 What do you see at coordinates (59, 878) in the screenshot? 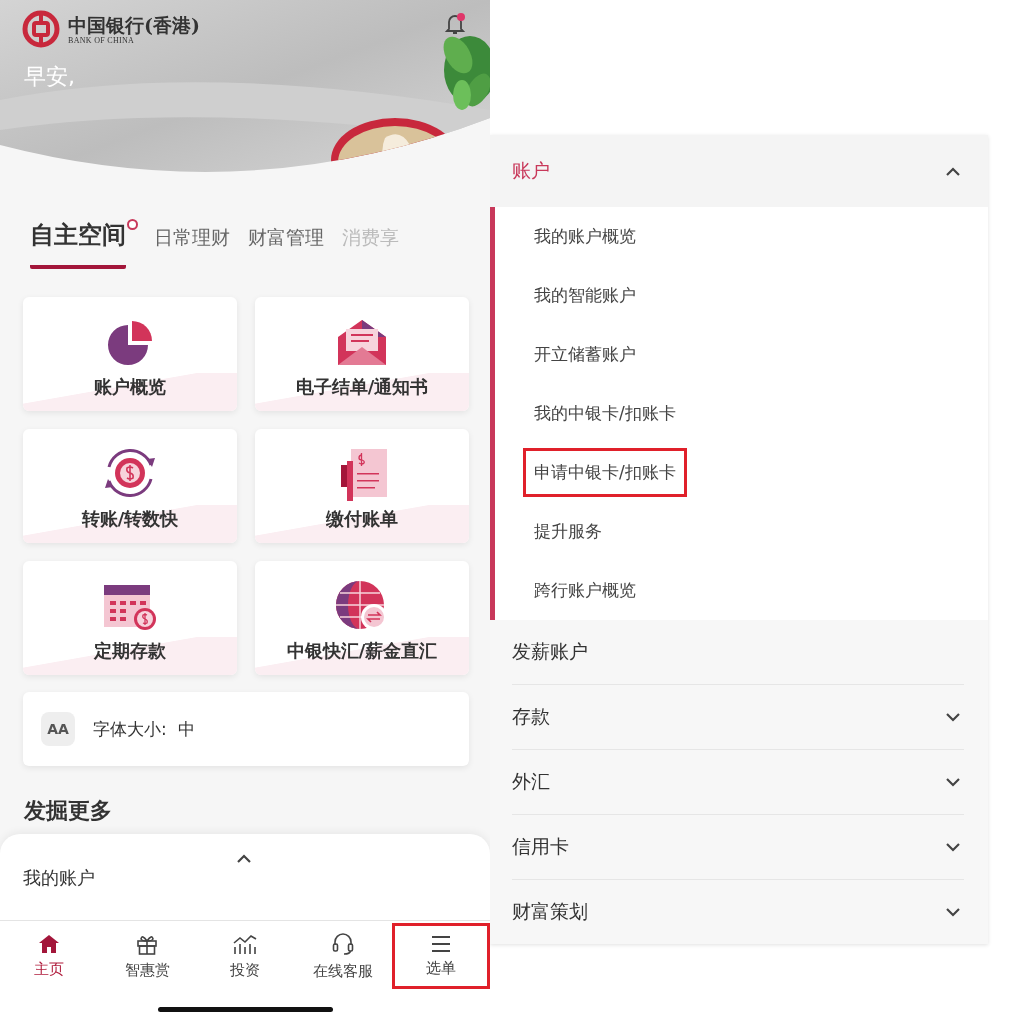
I see `sheet-title: 我的账户` at bounding box center [59, 878].